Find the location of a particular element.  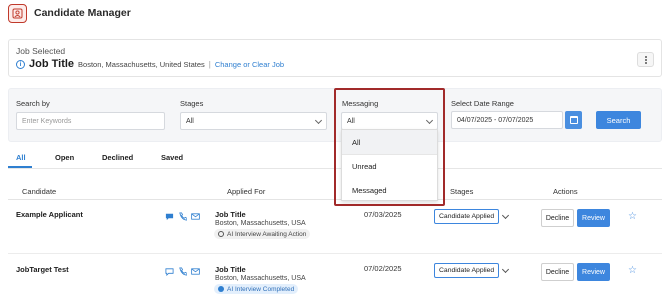

job-location: Boston, Massachusetts, United States is located at coordinates (141, 64).